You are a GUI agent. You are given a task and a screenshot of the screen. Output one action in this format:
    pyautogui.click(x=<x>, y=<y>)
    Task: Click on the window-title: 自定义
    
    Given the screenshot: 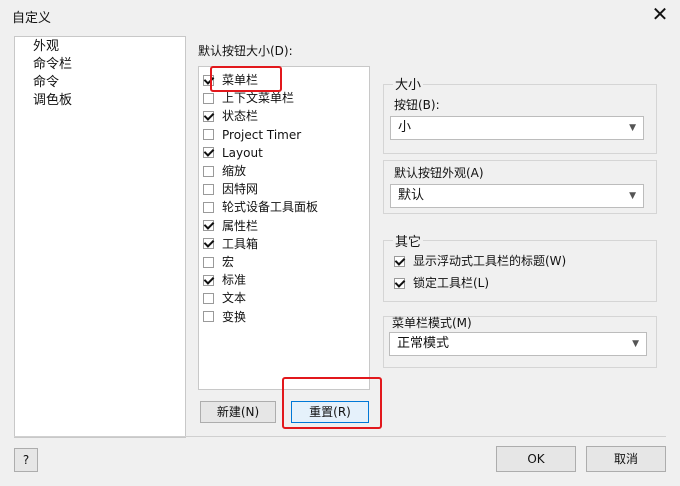 What is the action you would take?
    pyautogui.click(x=32, y=18)
    